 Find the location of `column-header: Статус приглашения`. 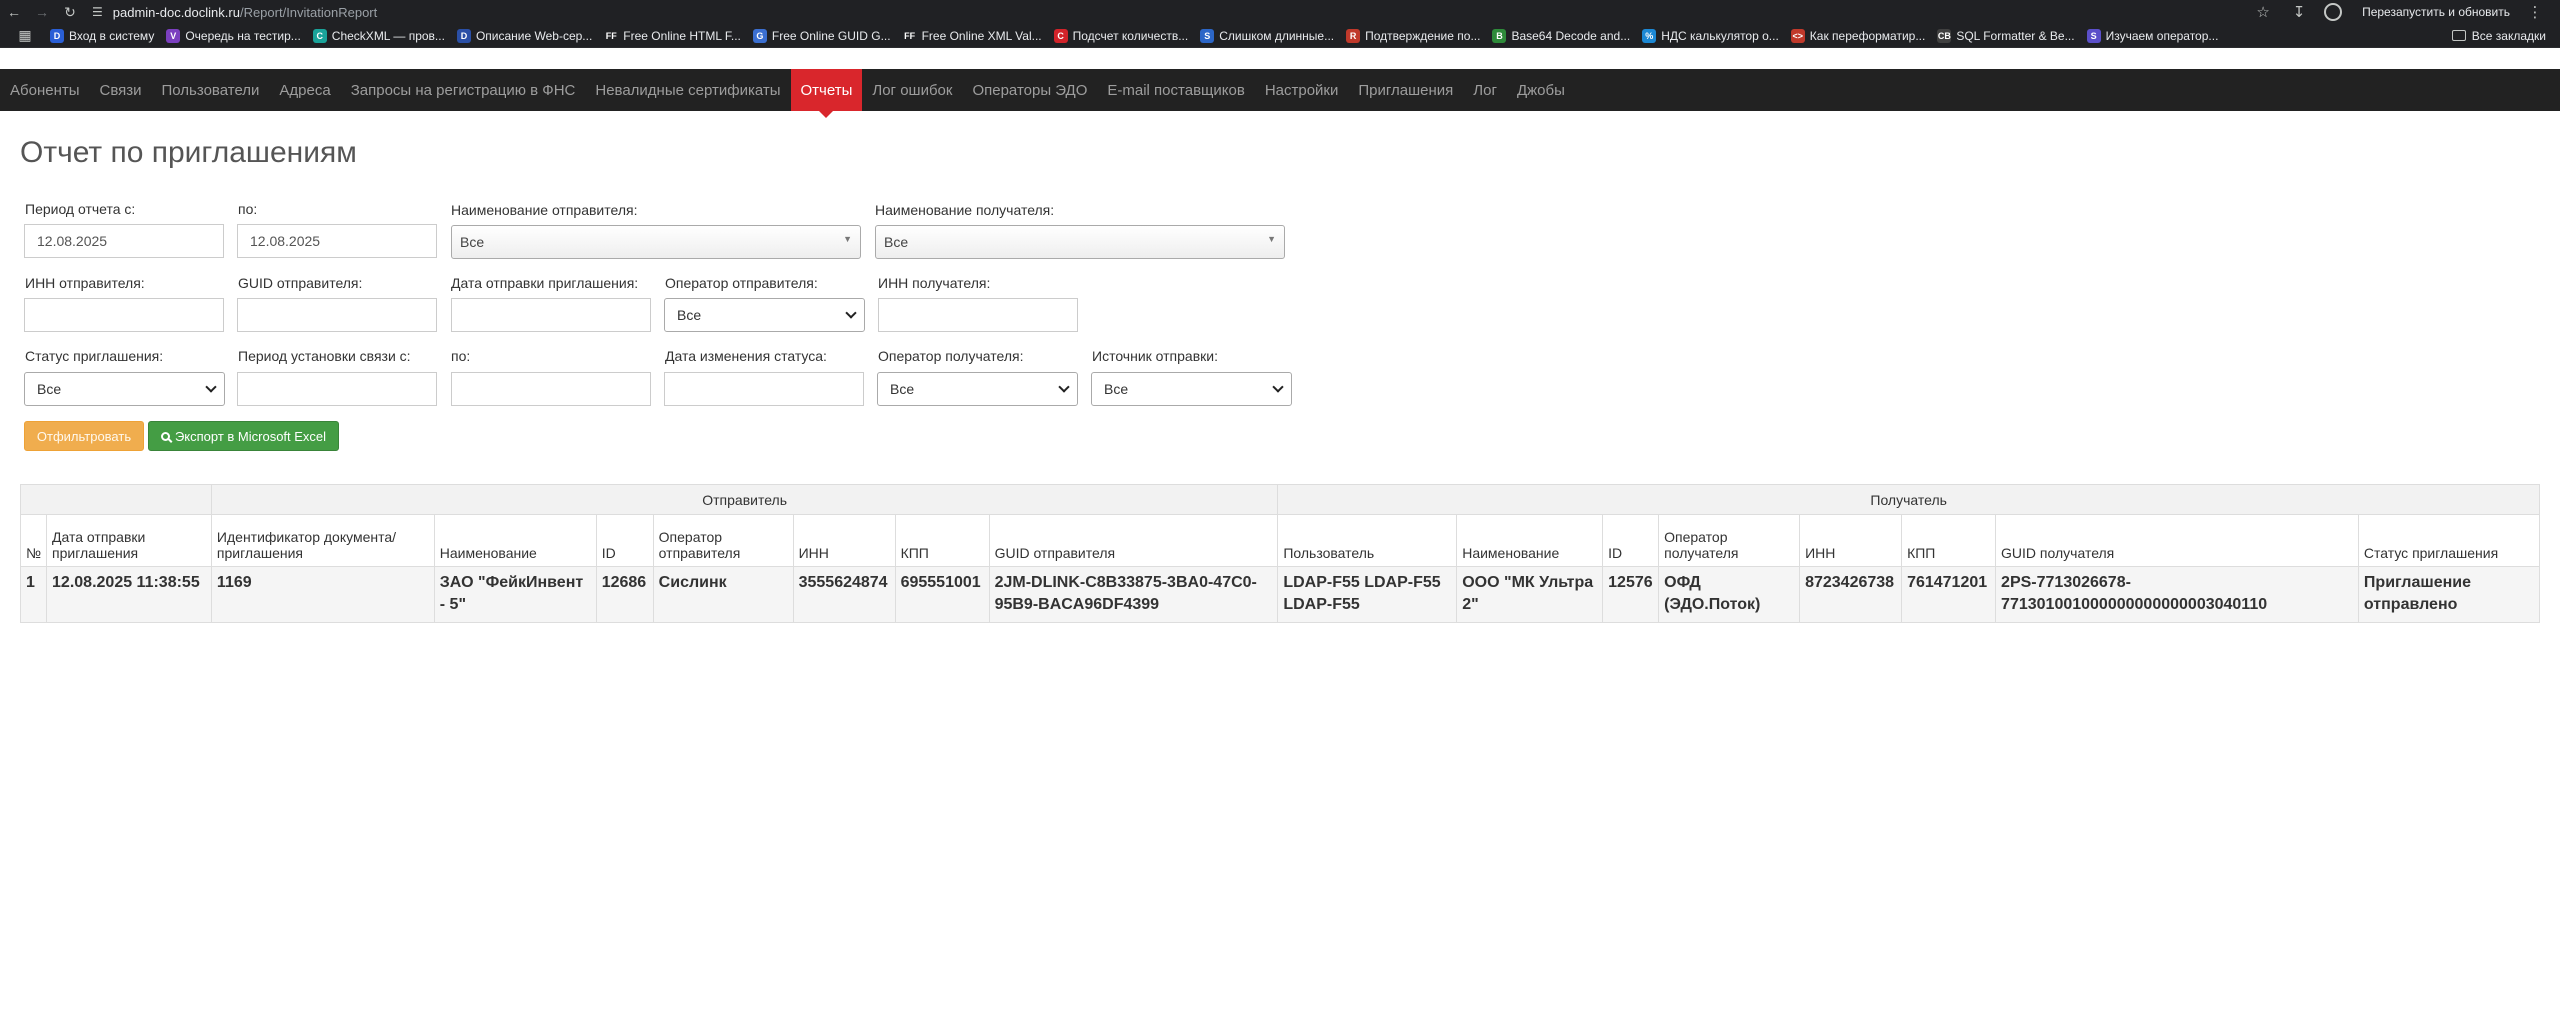

column-header: Статус приглашения is located at coordinates (2449, 540).